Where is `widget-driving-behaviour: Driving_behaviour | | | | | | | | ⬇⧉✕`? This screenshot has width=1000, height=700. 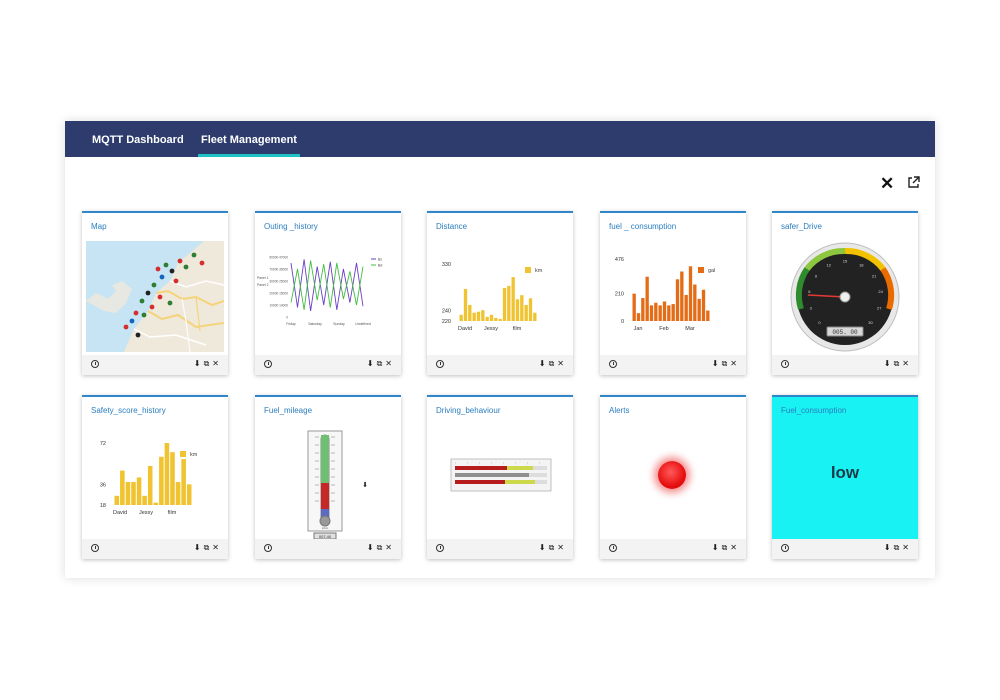 widget-driving-behaviour: Driving_behaviour | | | | | | | | ⬇⧉✕ is located at coordinates (500, 477).